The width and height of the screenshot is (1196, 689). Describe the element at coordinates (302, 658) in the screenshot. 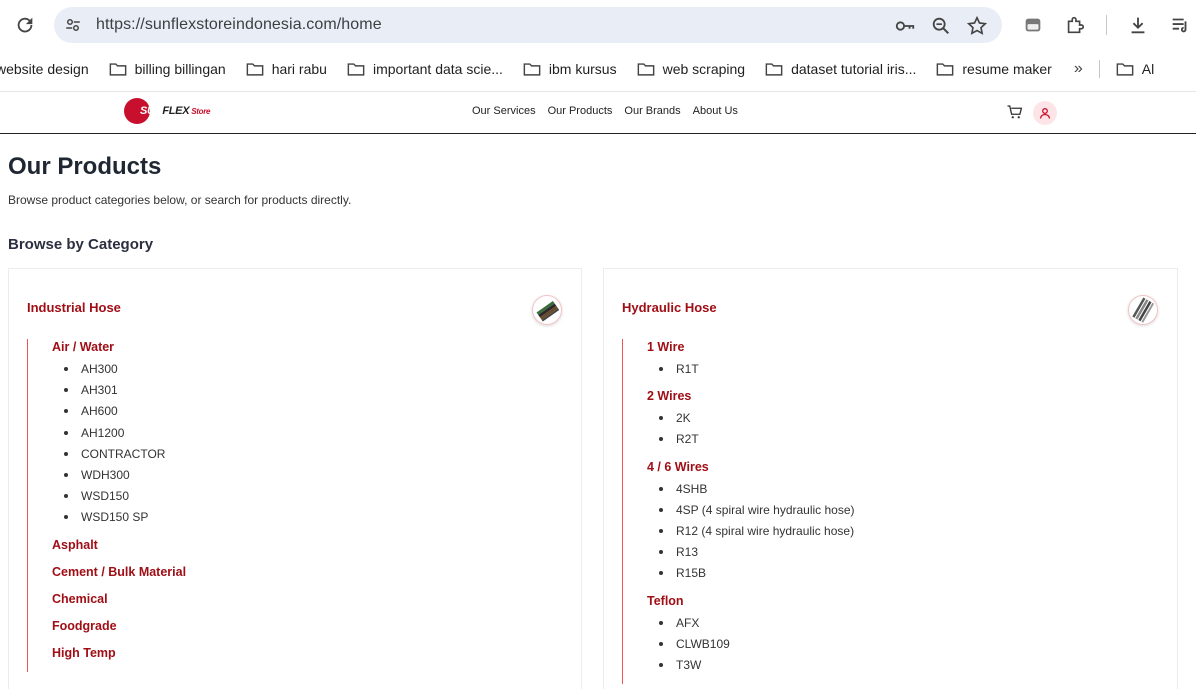

I see `subcategory-high-temp: High Temp` at that location.